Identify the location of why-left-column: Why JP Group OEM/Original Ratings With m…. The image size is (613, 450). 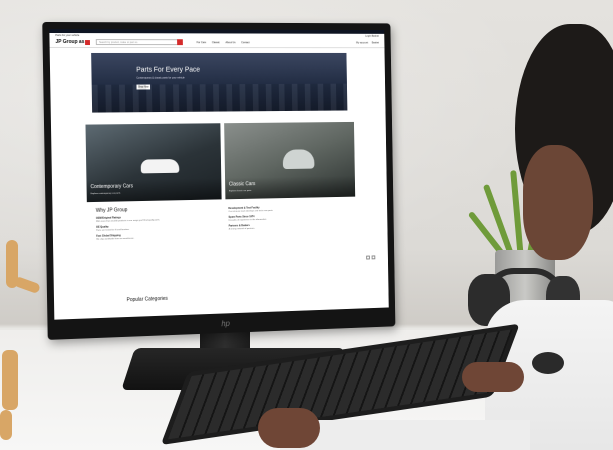
(158, 223).